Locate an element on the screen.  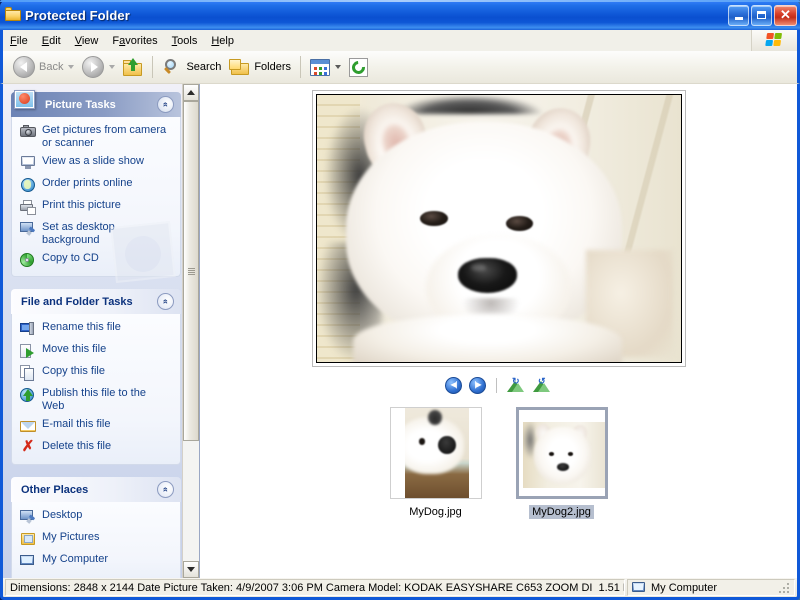
maximize-button is located at coordinates (761, 15).